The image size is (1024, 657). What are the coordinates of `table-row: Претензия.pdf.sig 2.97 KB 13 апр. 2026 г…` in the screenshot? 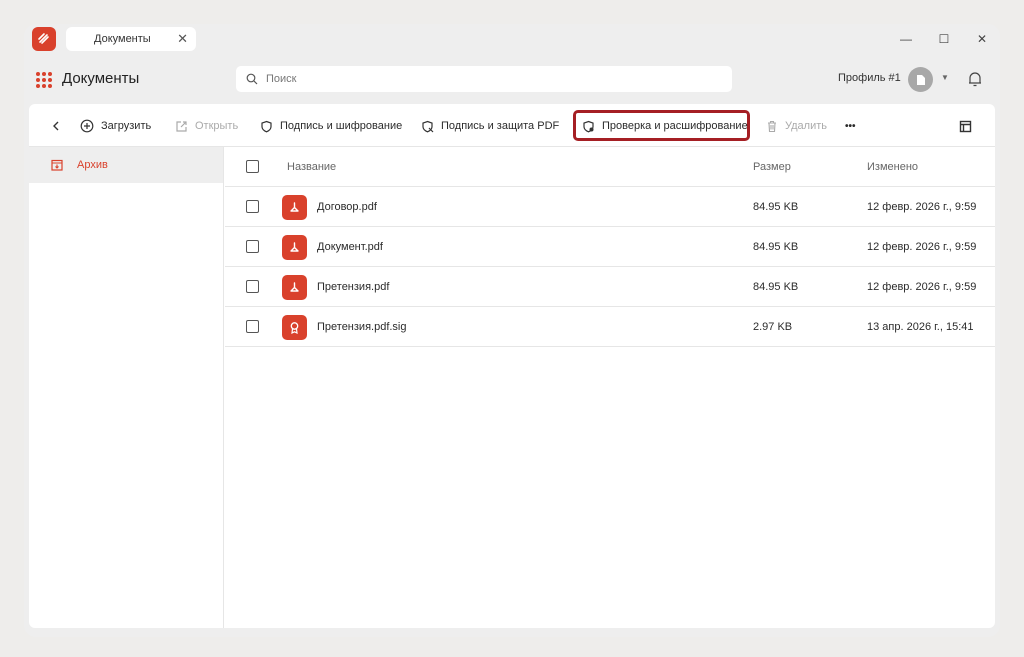 It's located at (610, 327).